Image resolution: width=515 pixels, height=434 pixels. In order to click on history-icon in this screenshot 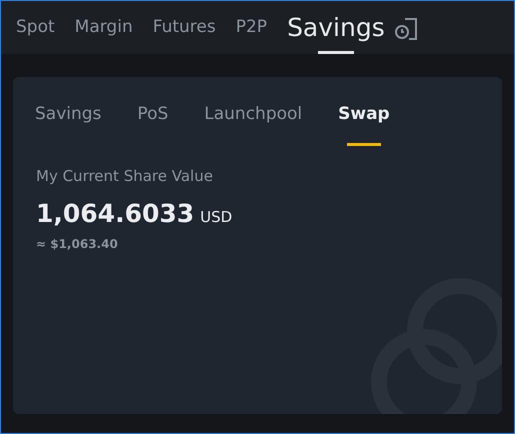, I will do `click(405, 29)`.